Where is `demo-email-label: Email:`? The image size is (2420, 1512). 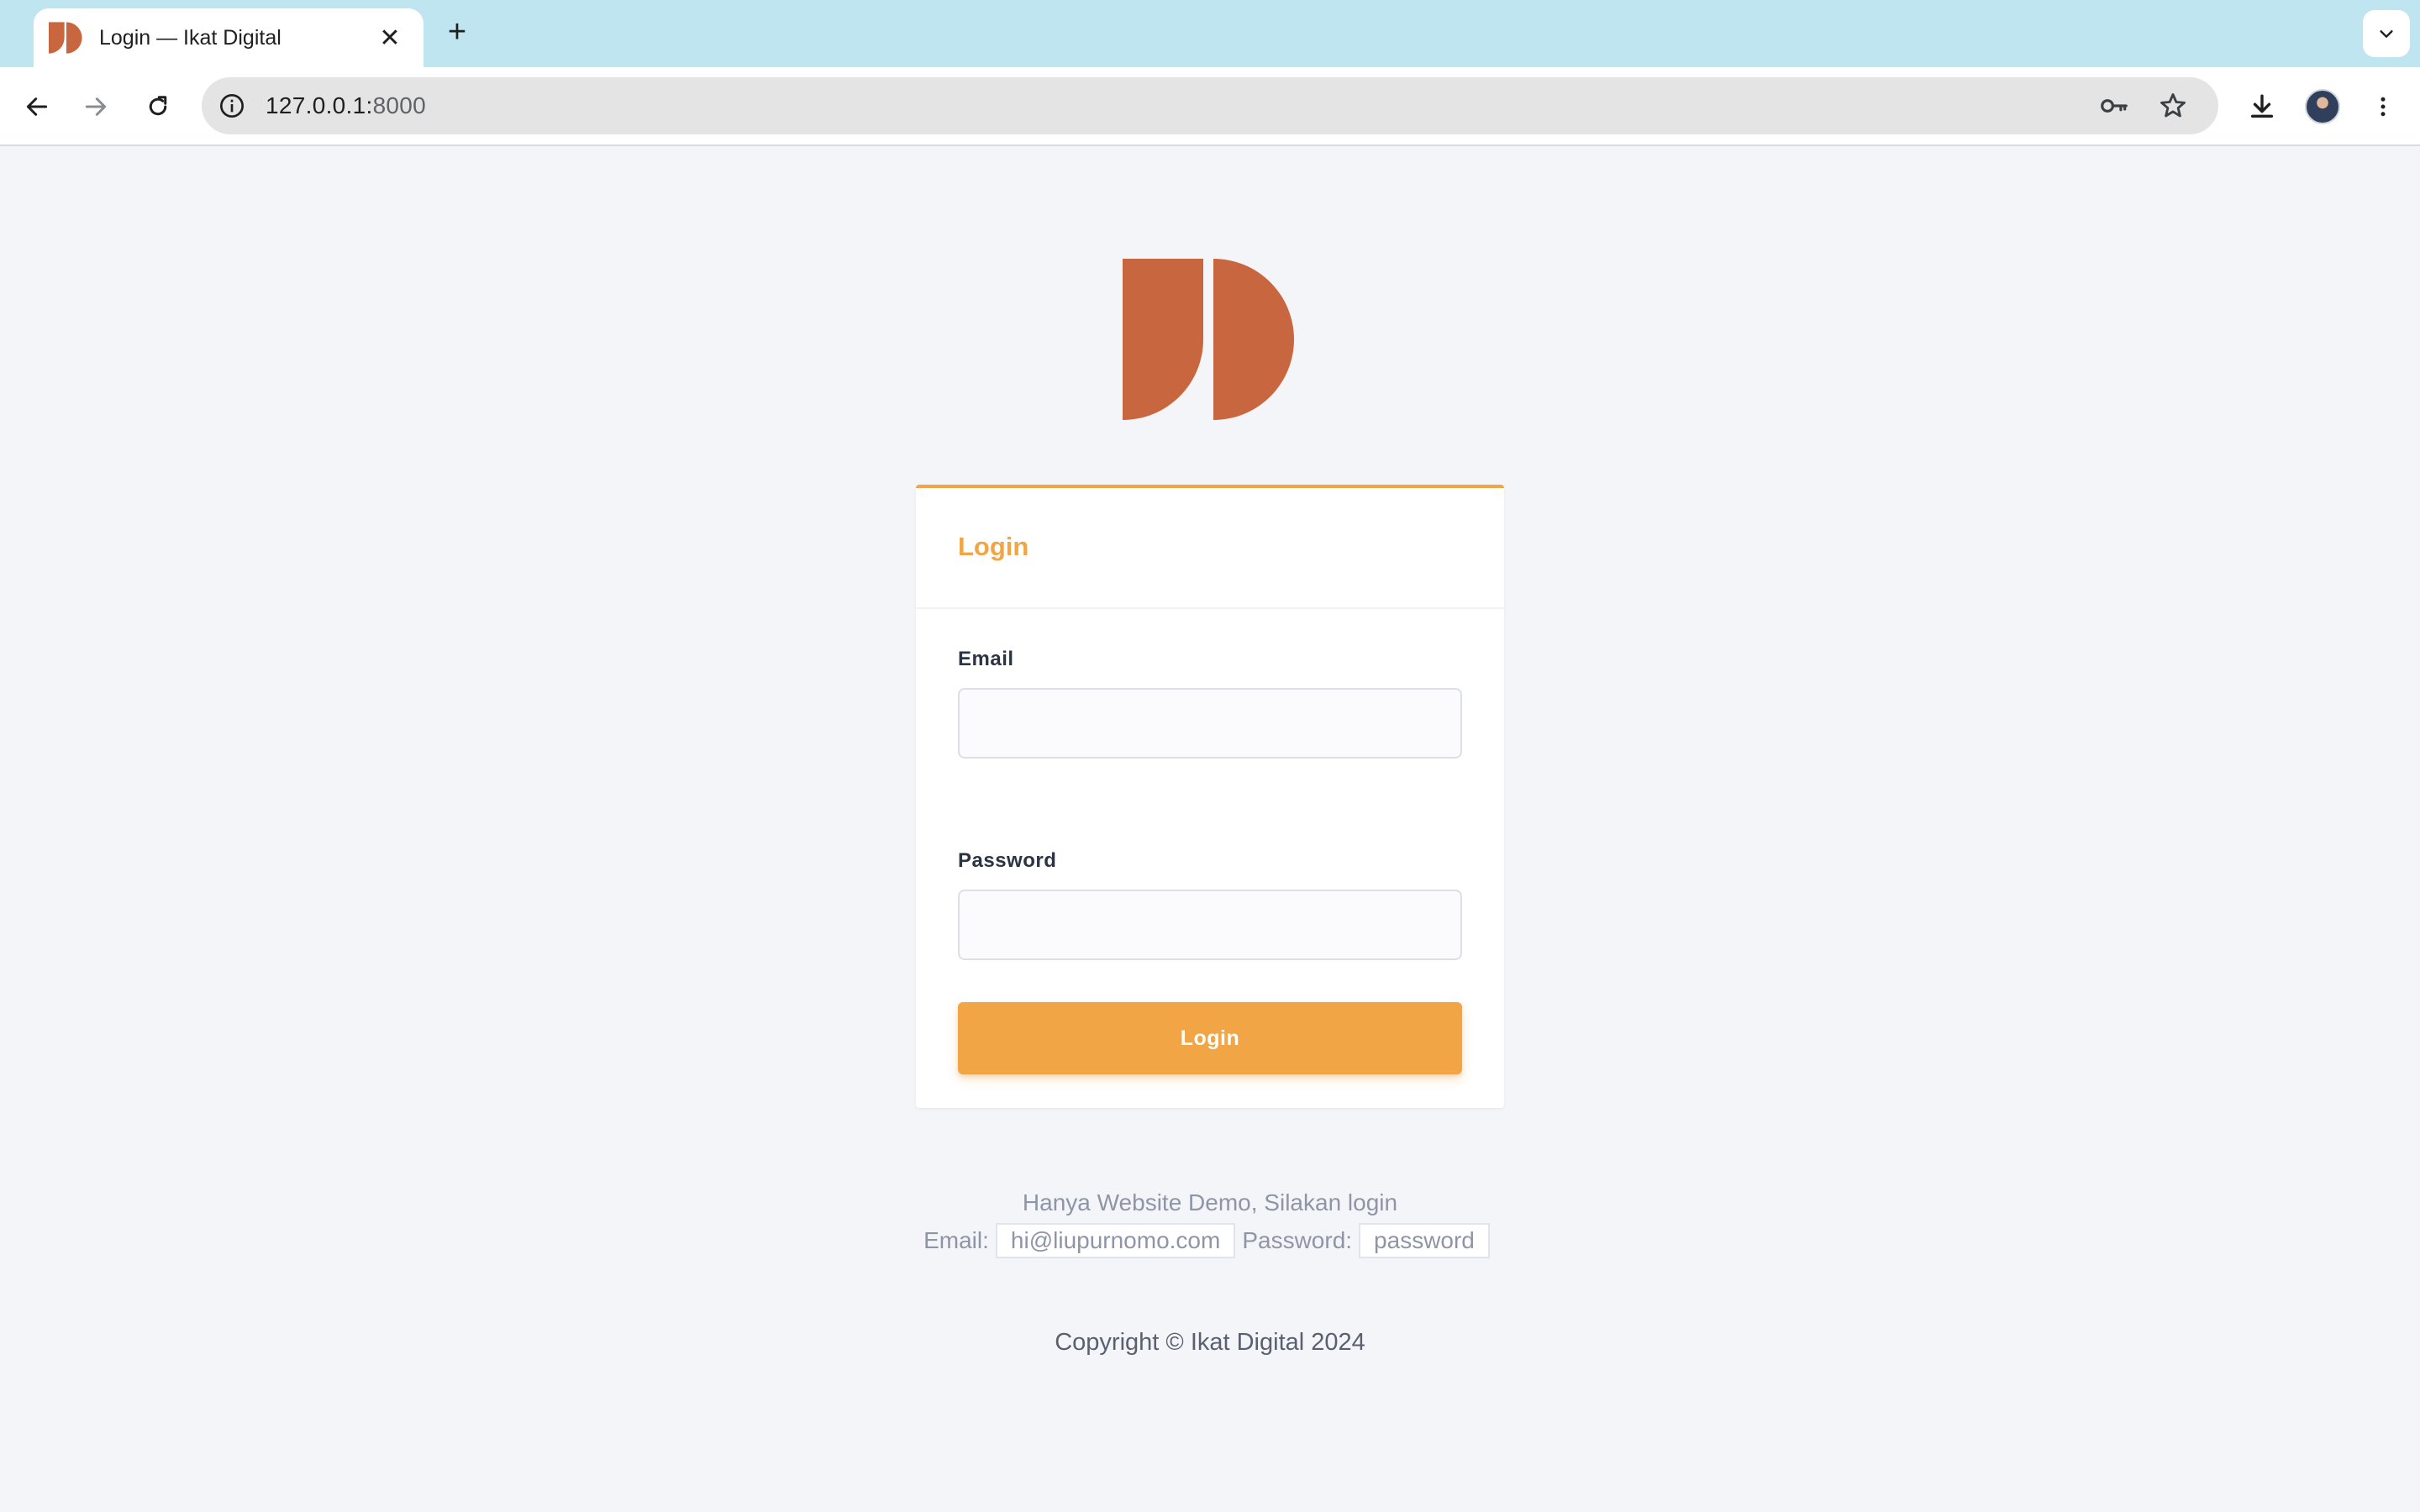 demo-email-label: Email: is located at coordinates (956, 1240).